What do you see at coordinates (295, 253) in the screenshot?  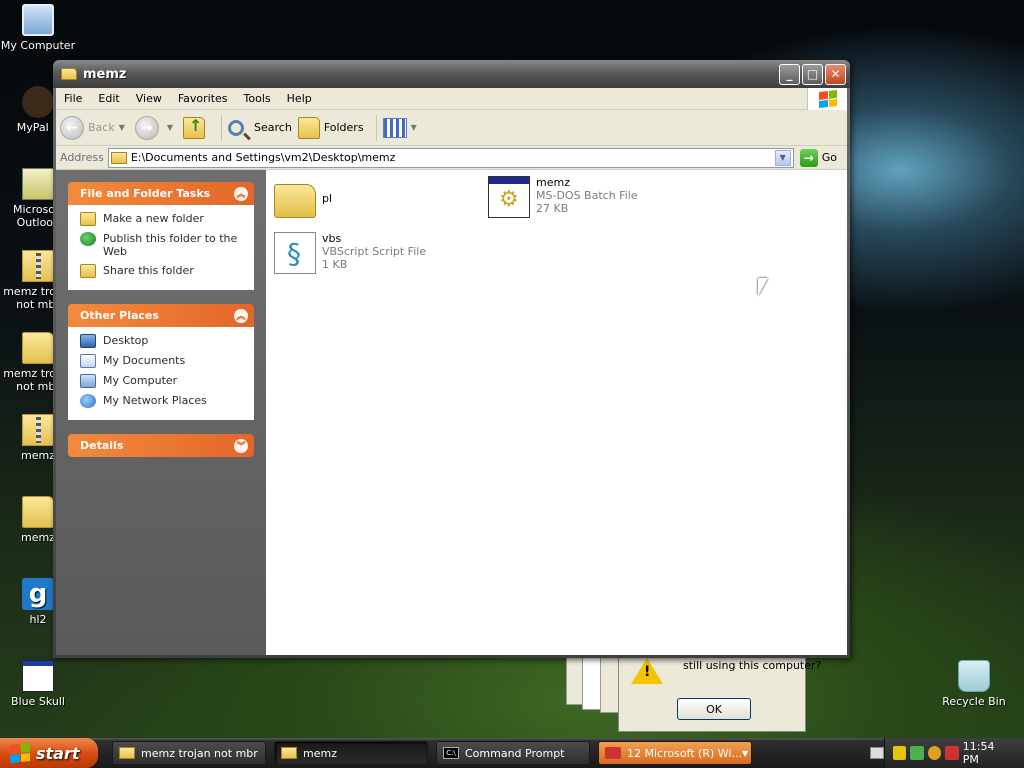 I see `vbscript-icon` at bounding box center [295, 253].